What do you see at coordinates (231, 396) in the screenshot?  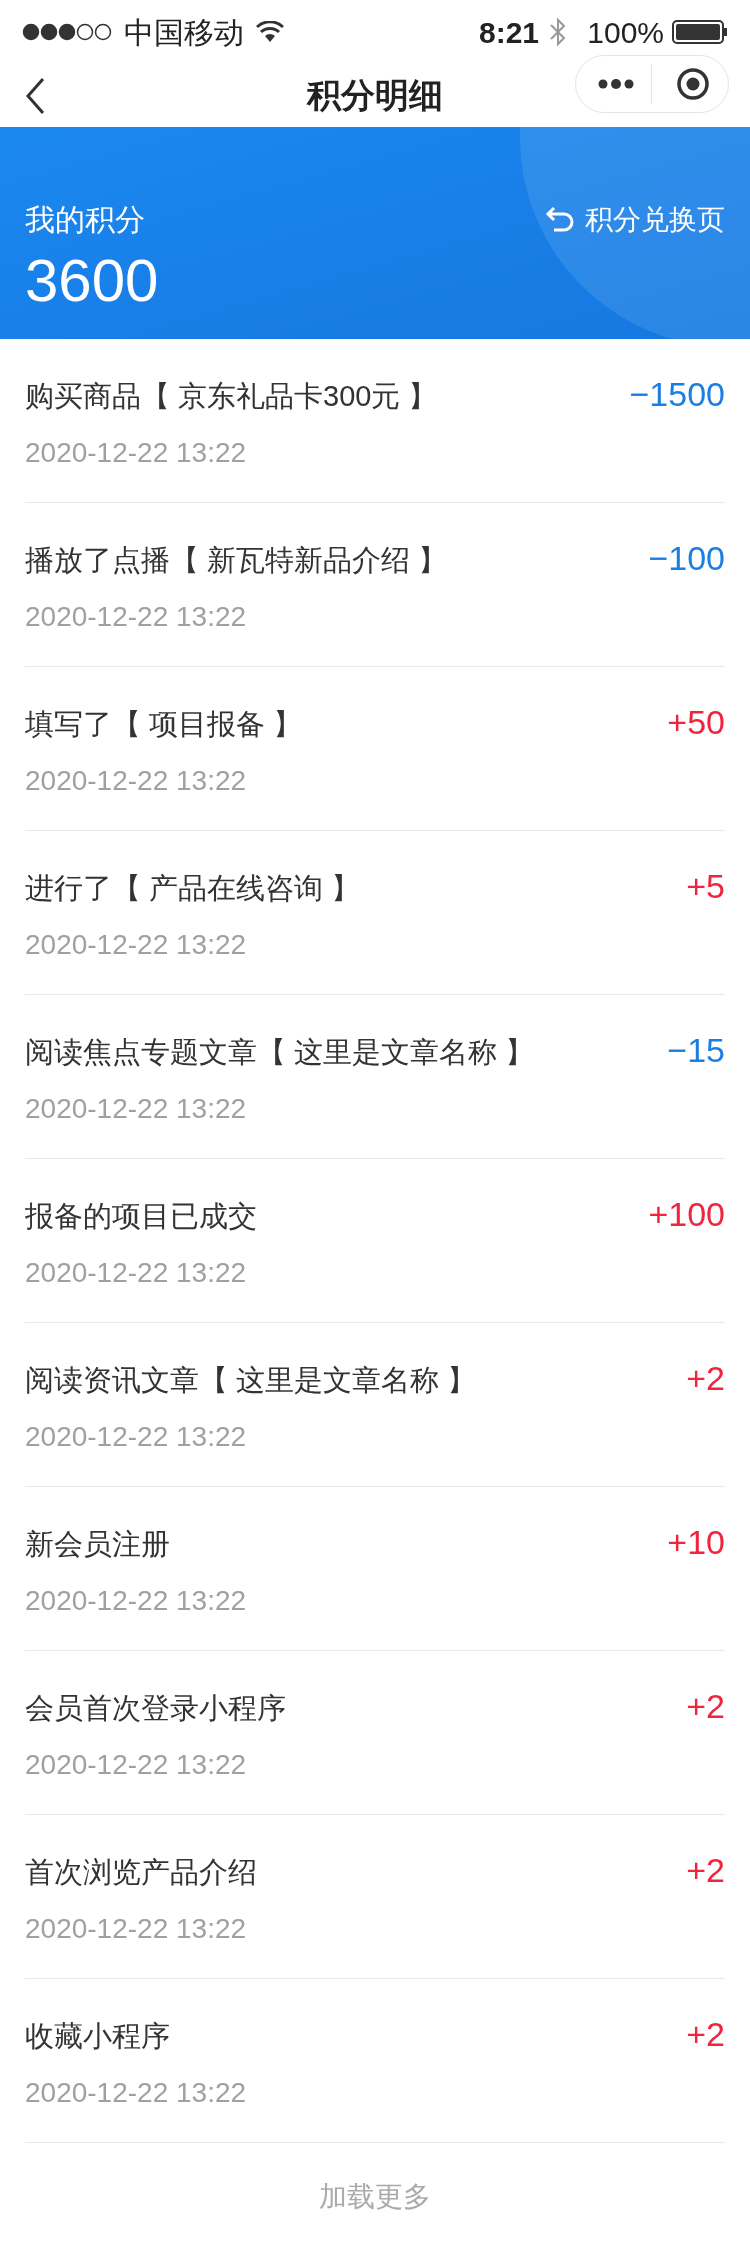 I see `record-title: 购买商品【 京东礼品卡300元 】` at bounding box center [231, 396].